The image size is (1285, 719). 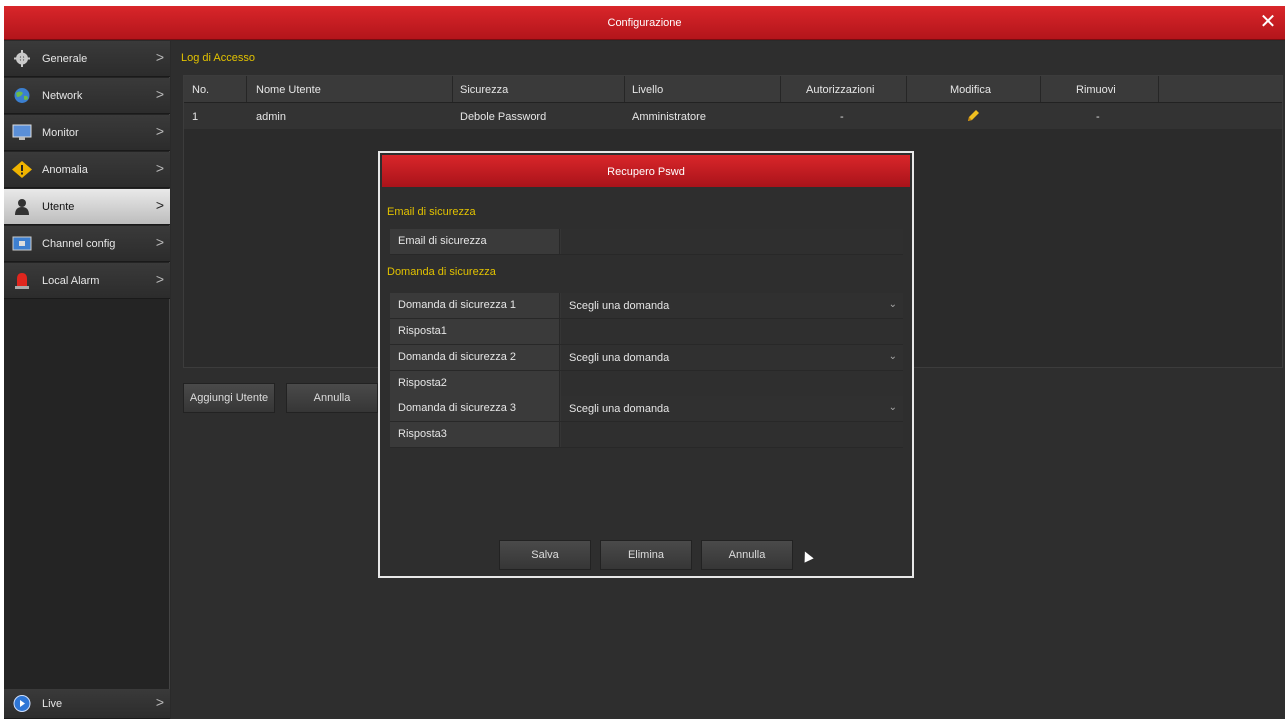 What do you see at coordinates (60, 133) in the screenshot?
I see `sidebar-item-label: Monitor` at bounding box center [60, 133].